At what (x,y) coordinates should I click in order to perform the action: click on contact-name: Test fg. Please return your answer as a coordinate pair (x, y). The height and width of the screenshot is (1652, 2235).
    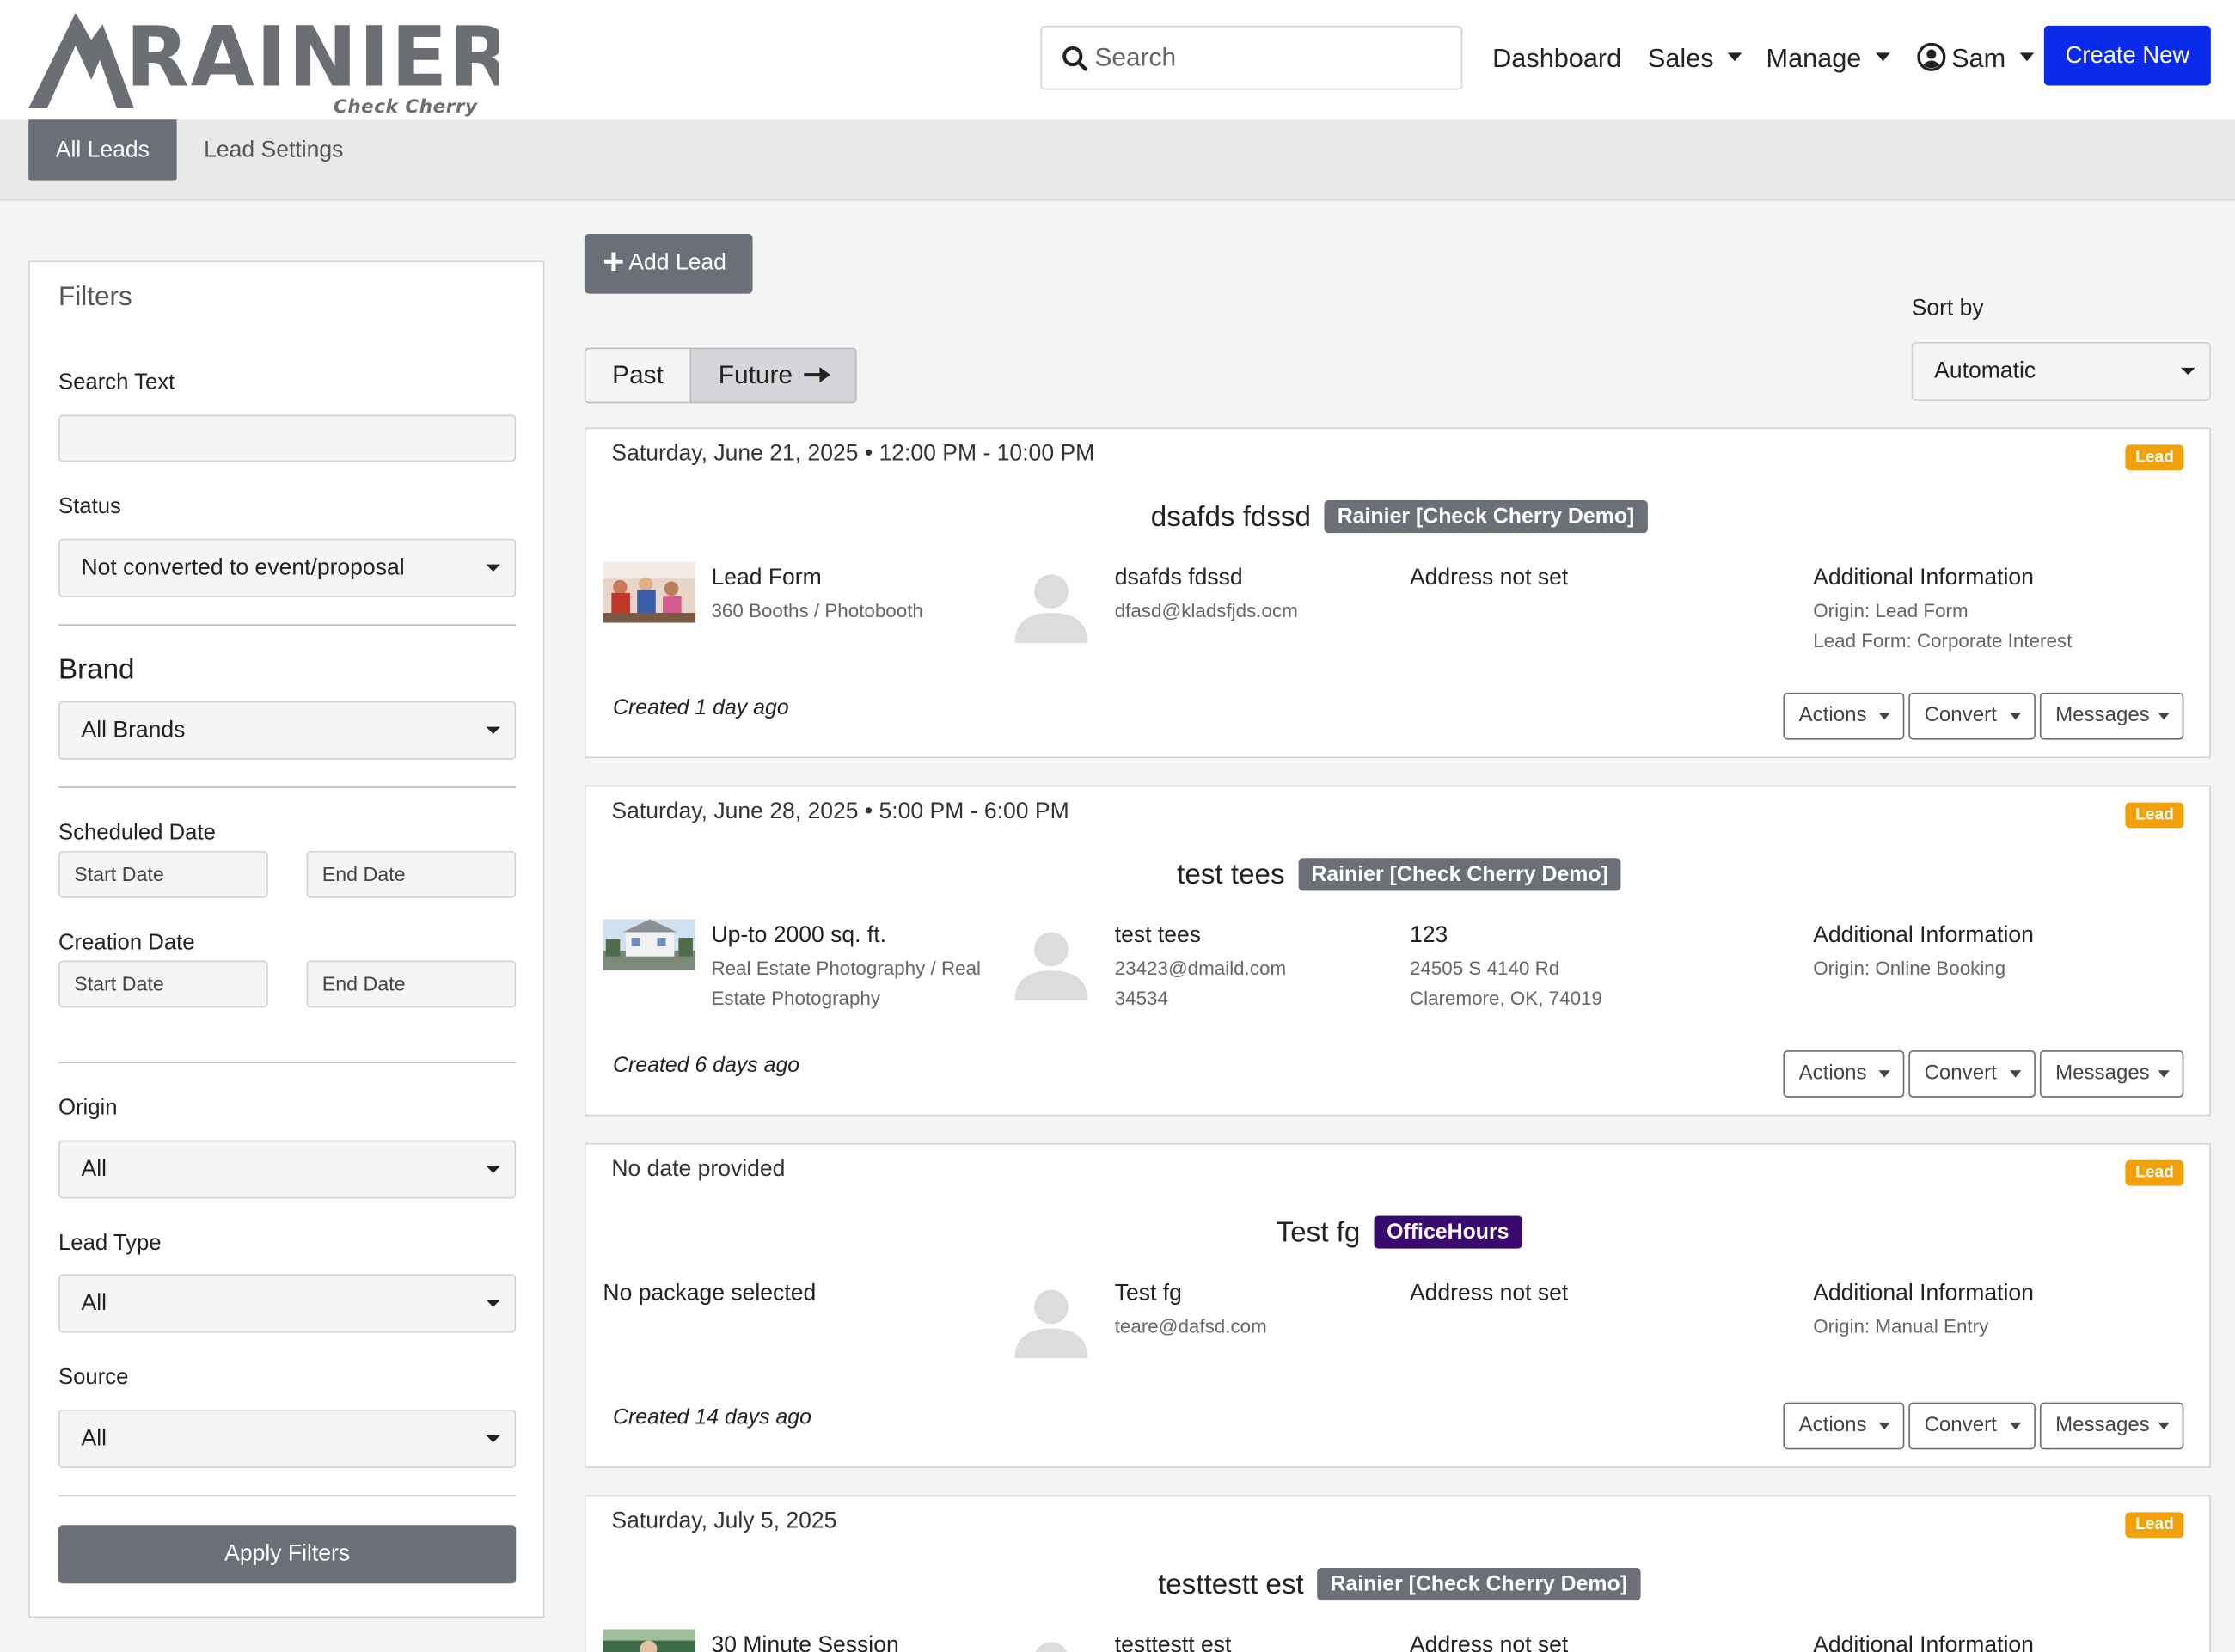
    Looking at the image, I should click on (1148, 1293).